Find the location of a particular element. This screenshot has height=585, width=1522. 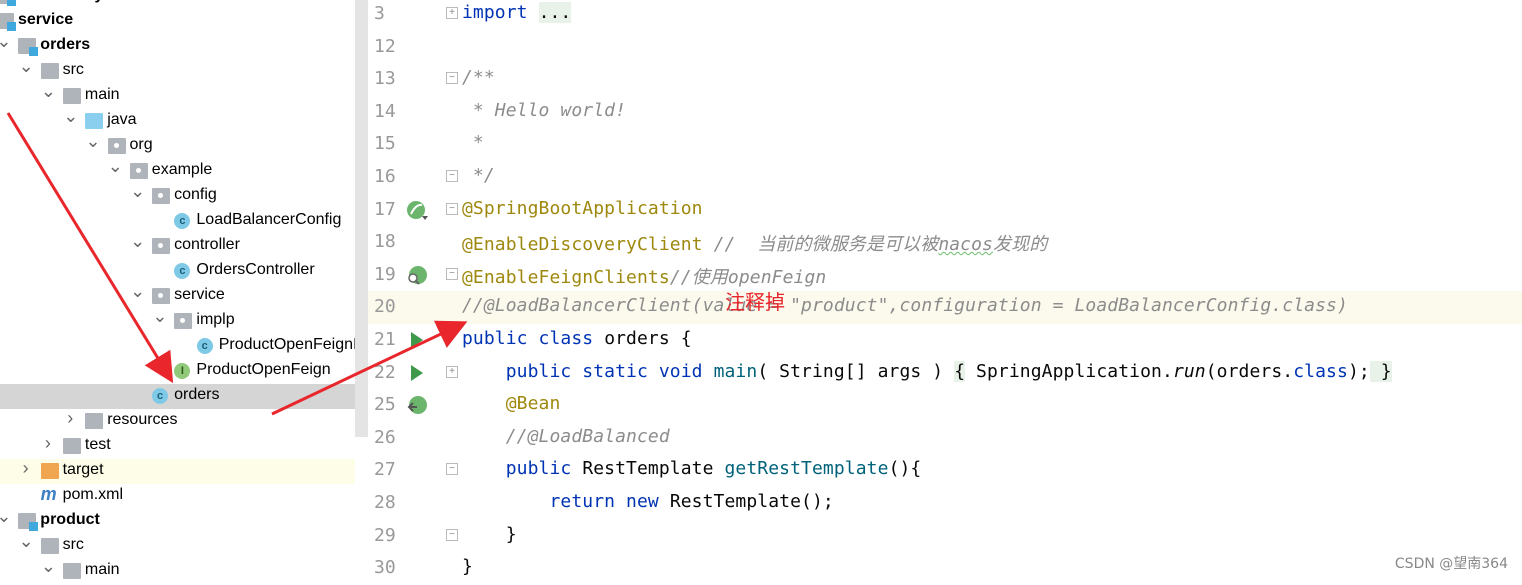

tree-item-label: LoadBalancerConfig is located at coordinates (269, 219).